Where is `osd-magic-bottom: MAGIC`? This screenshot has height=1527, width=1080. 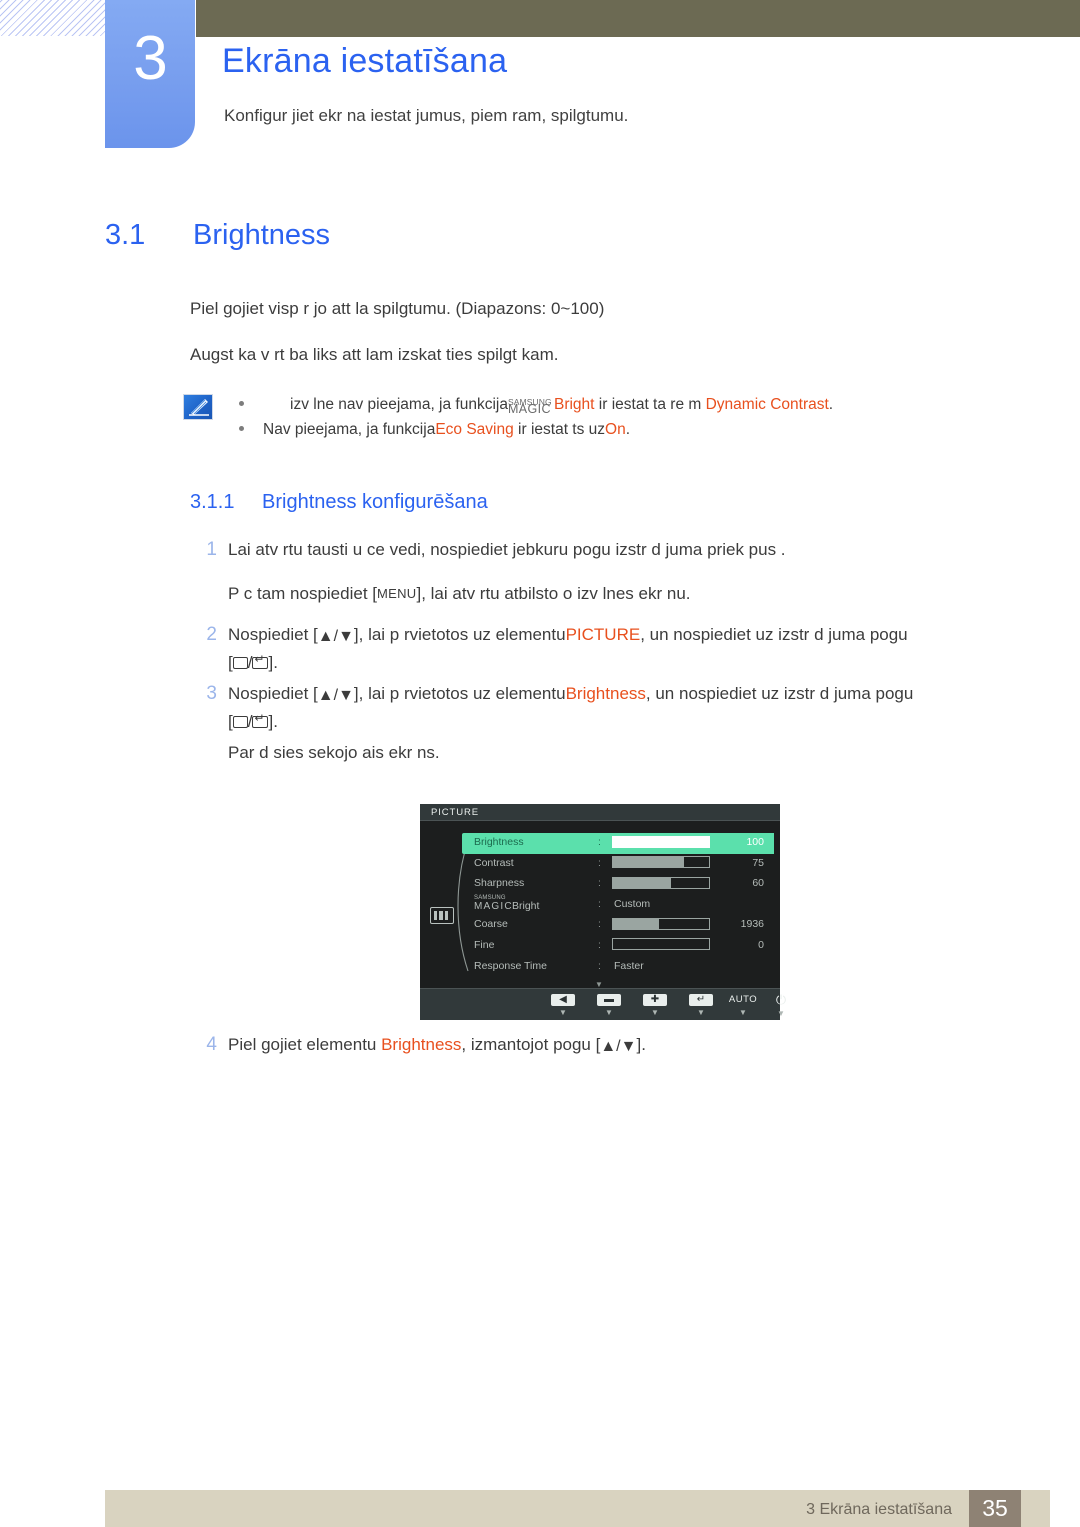 osd-magic-bottom: MAGIC is located at coordinates (493, 906).